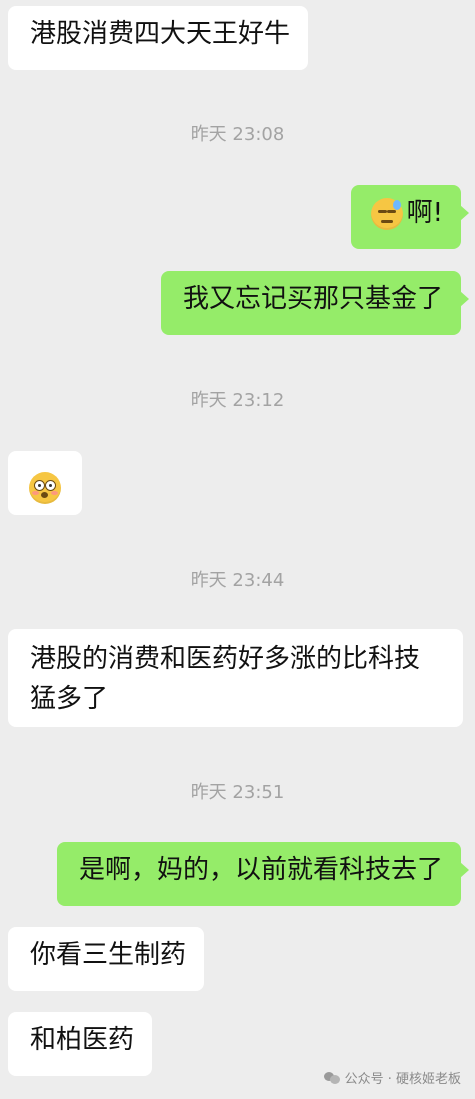 The image size is (475, 1099). I want to click on message-bubble-sent: 我又忘记买那只基金了, so click(315, 303).